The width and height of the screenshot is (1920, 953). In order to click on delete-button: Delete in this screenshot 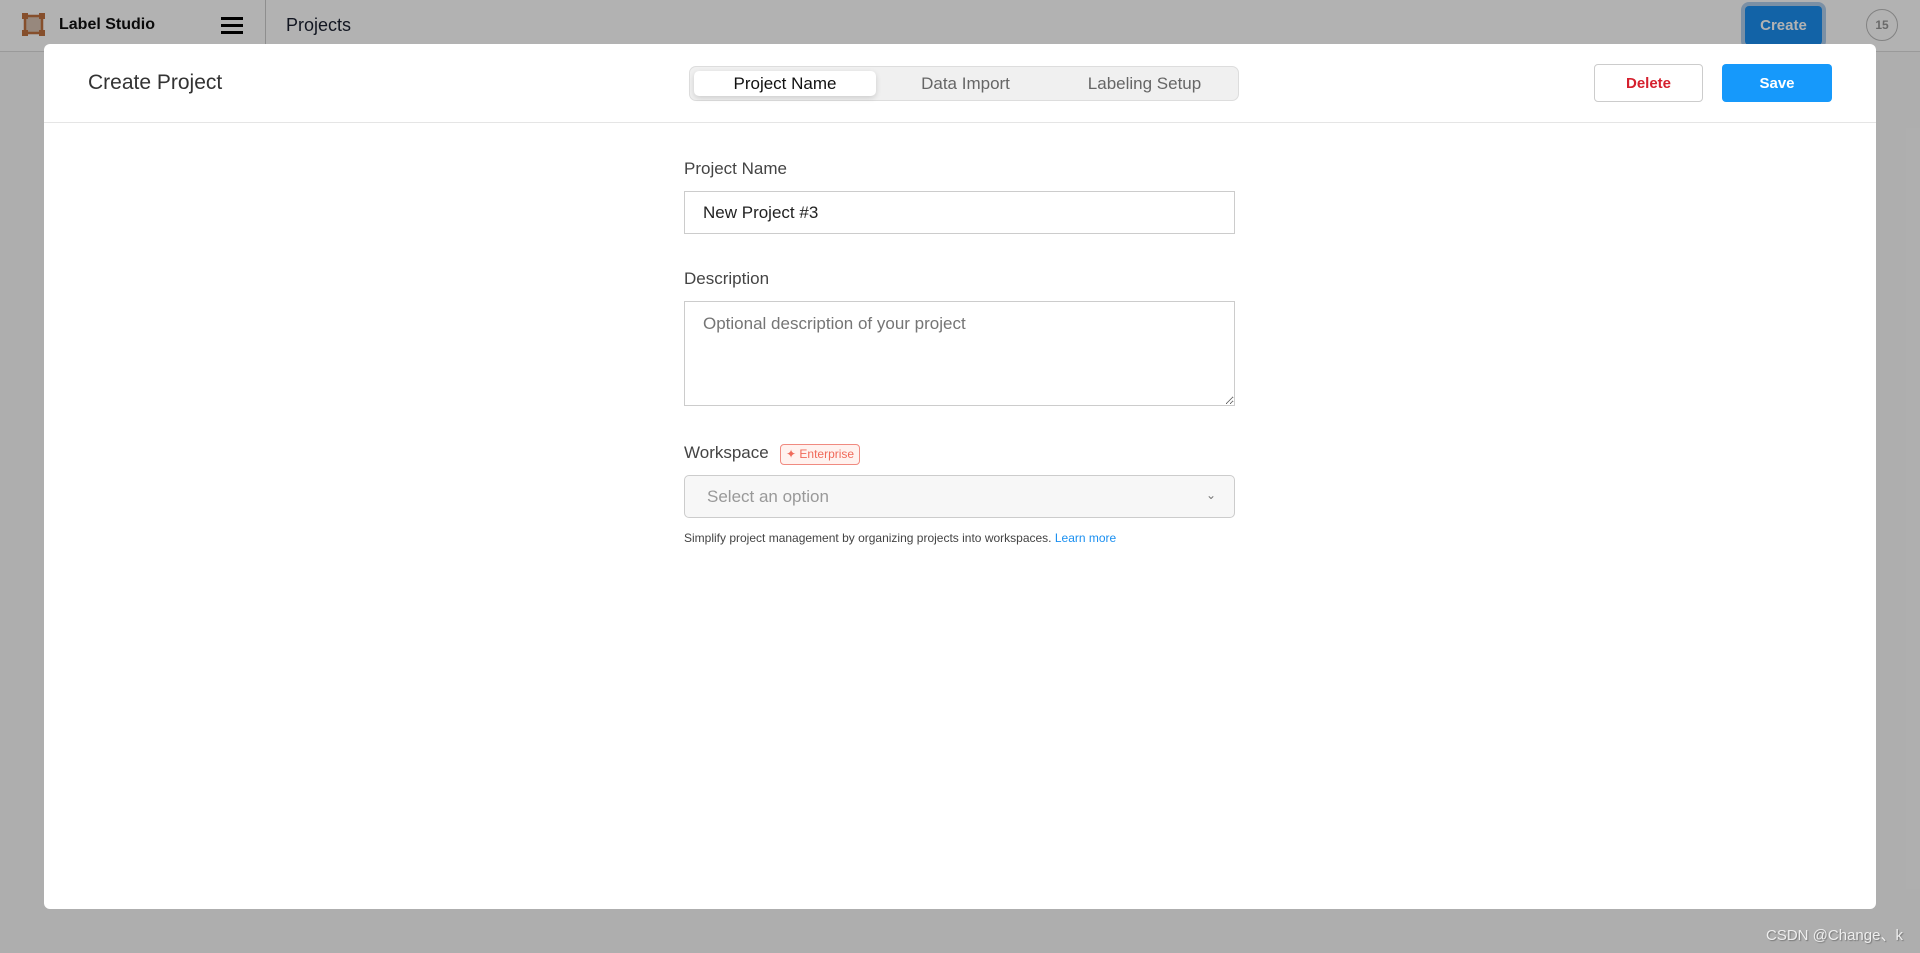, I will do `click(1648, 83)`.